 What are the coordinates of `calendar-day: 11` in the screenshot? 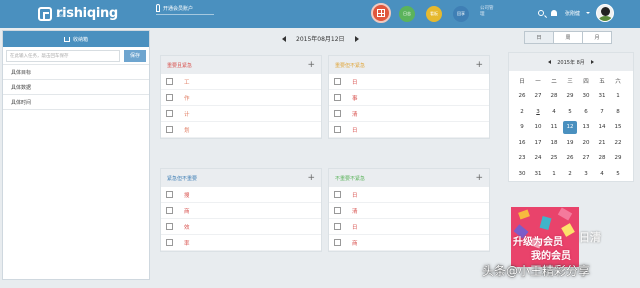 It's located at (554, 128).